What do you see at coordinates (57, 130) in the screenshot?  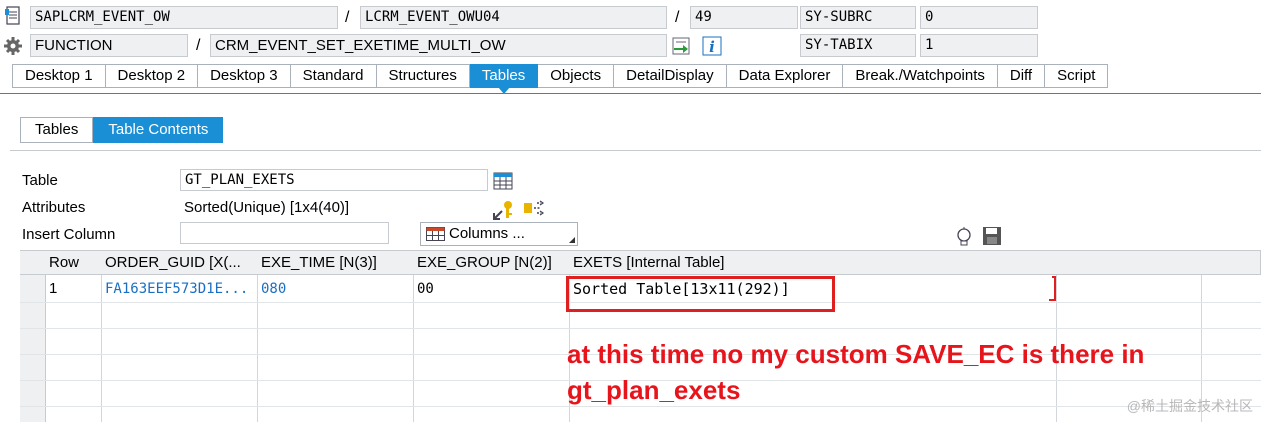 I see `subtab-tables: Tables` at bounding box center [57, 130].